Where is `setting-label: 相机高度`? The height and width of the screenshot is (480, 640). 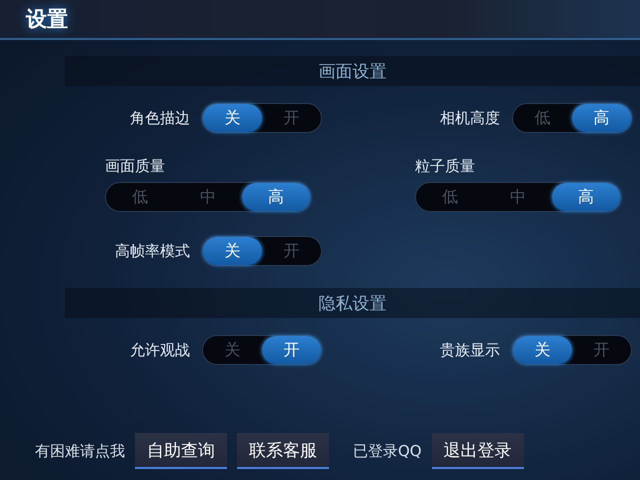 setting-label: 相机高度 is located at coordinates (469, 118).